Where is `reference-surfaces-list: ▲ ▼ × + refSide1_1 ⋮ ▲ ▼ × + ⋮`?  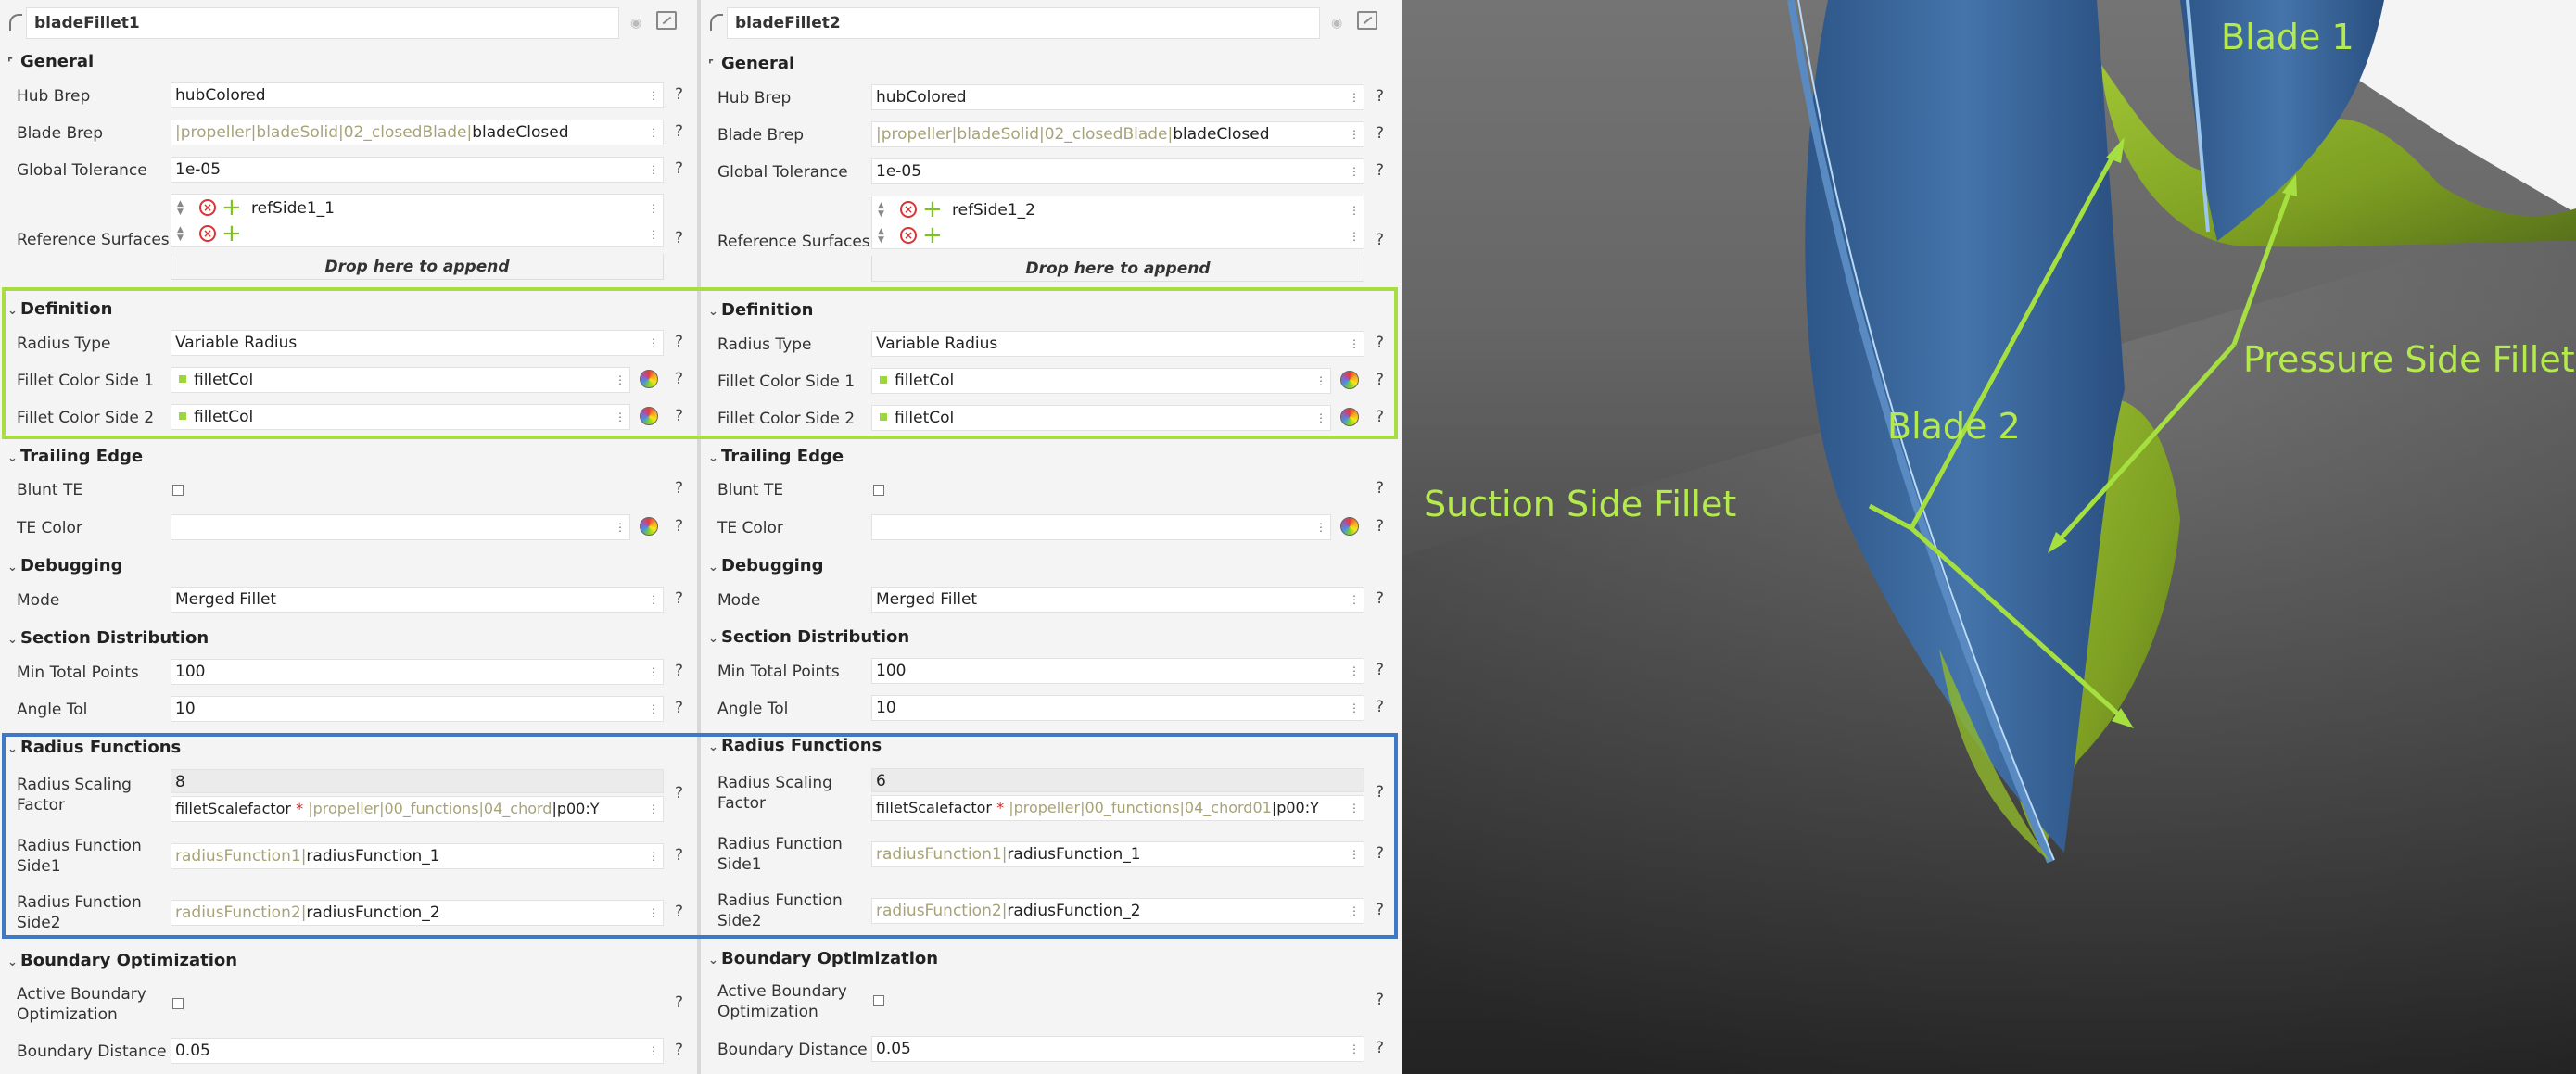
reference-surfaces-list: ▲ ▼ × + refSide1_1 ⋮ ▲ ▼ × + ⋮ is located at coordinates (417, 221).